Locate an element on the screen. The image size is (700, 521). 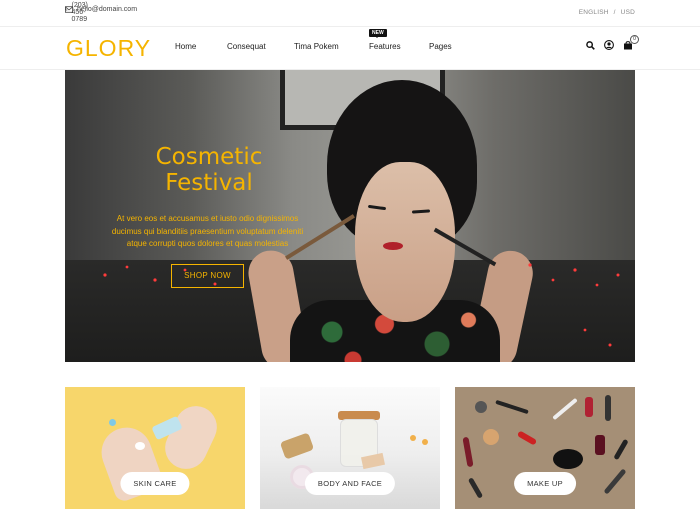
site-logo: GLORY is located at coordinates (108, 48).